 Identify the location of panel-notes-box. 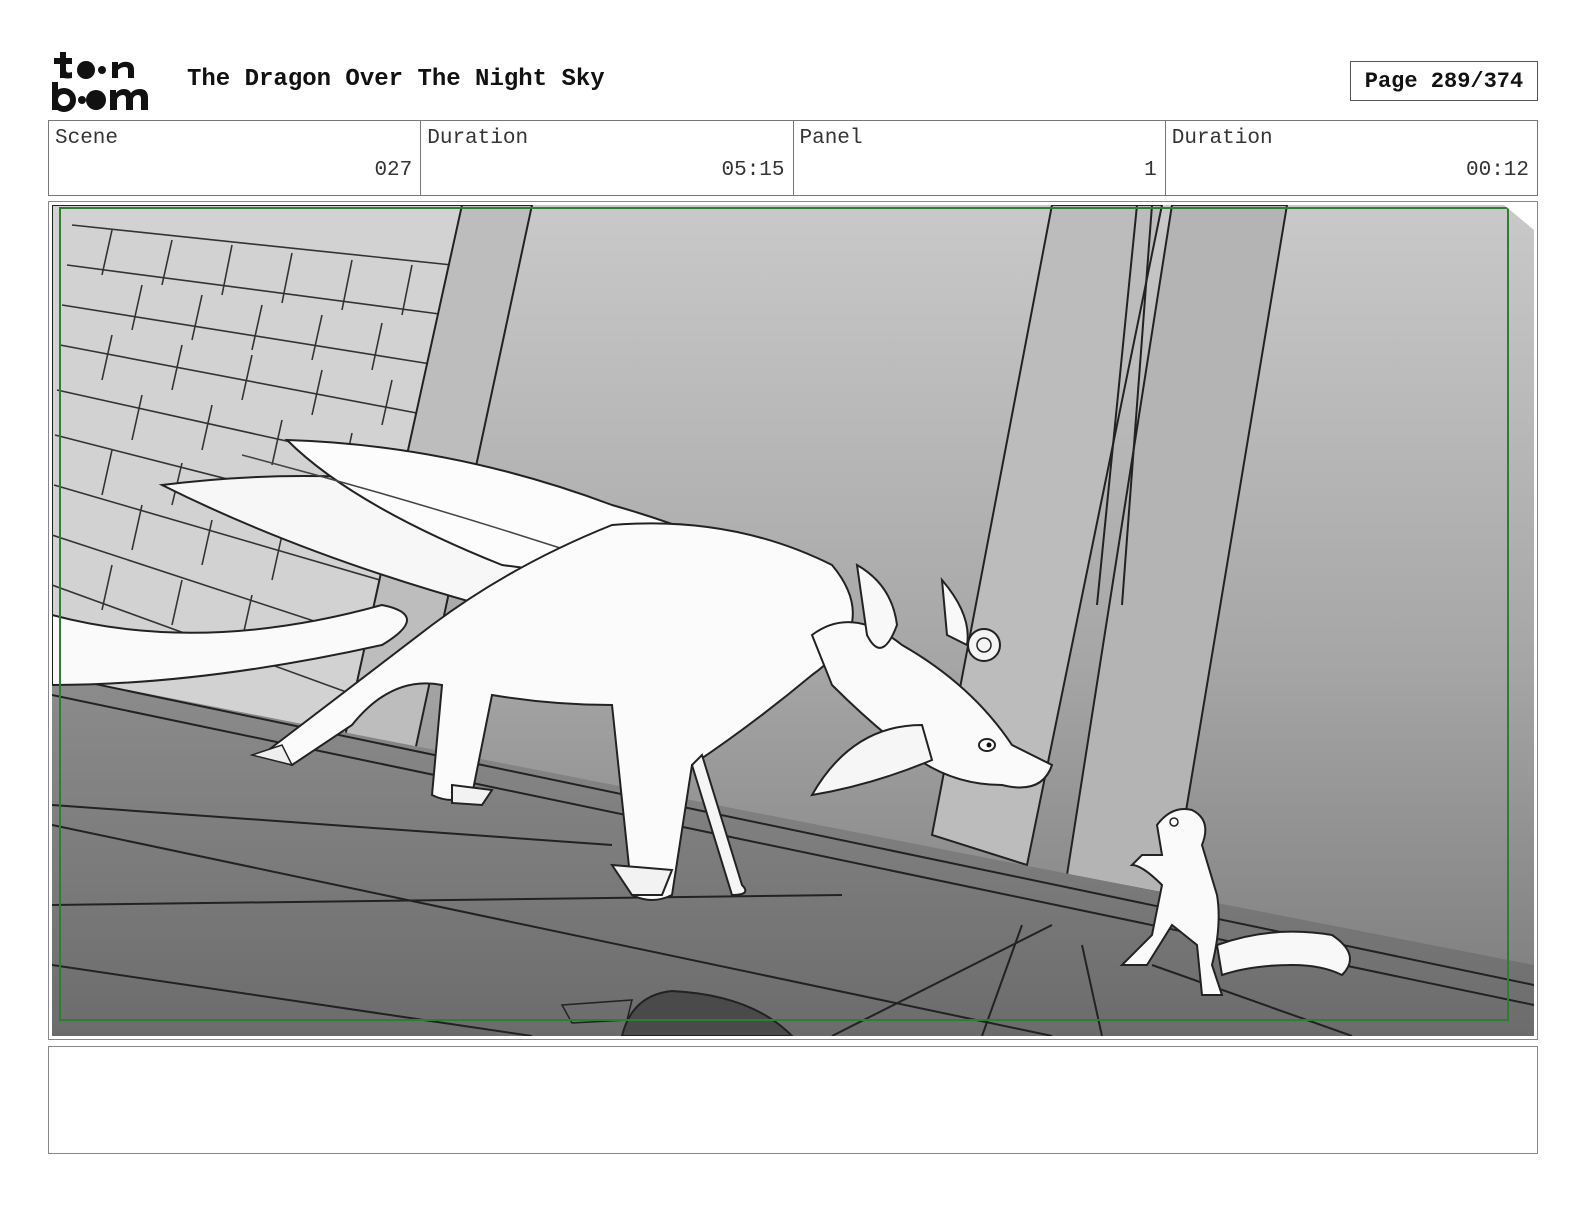
(793, 1100).